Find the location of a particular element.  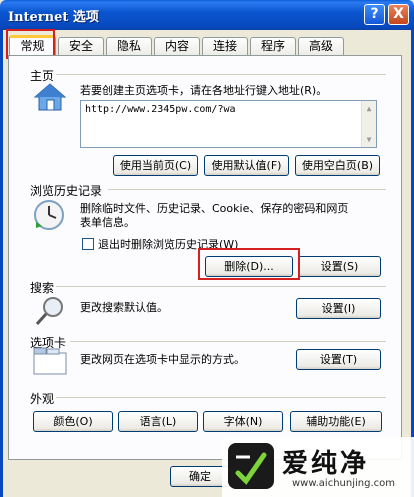

highlight-box-delete is located at coordinates (249, 264).